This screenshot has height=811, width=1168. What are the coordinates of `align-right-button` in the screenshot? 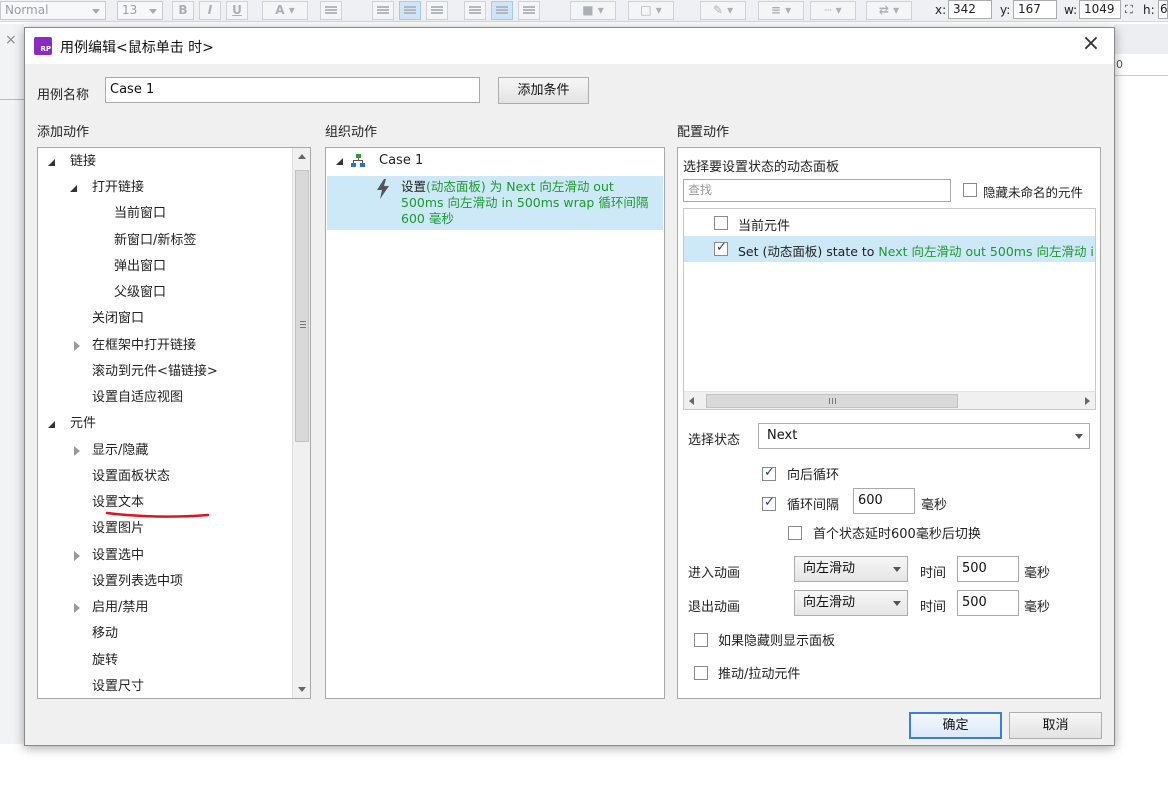 It's located at (437, 10).